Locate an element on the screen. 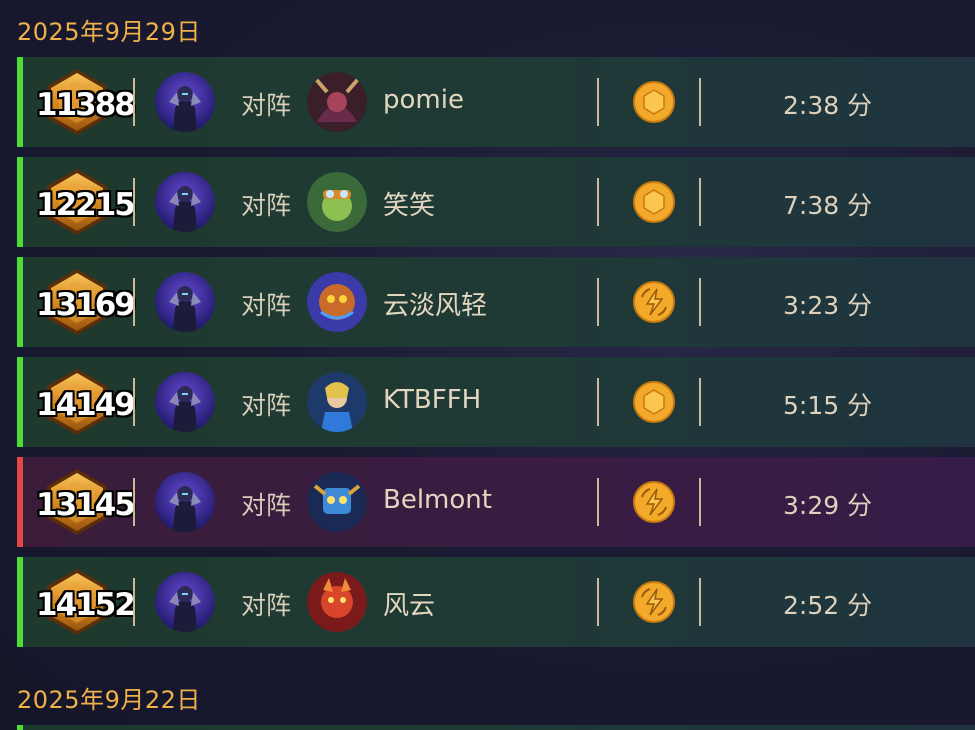 This screenshot has height=730, width=975. opponent-name: pomie is located at coordinates (423, 100).